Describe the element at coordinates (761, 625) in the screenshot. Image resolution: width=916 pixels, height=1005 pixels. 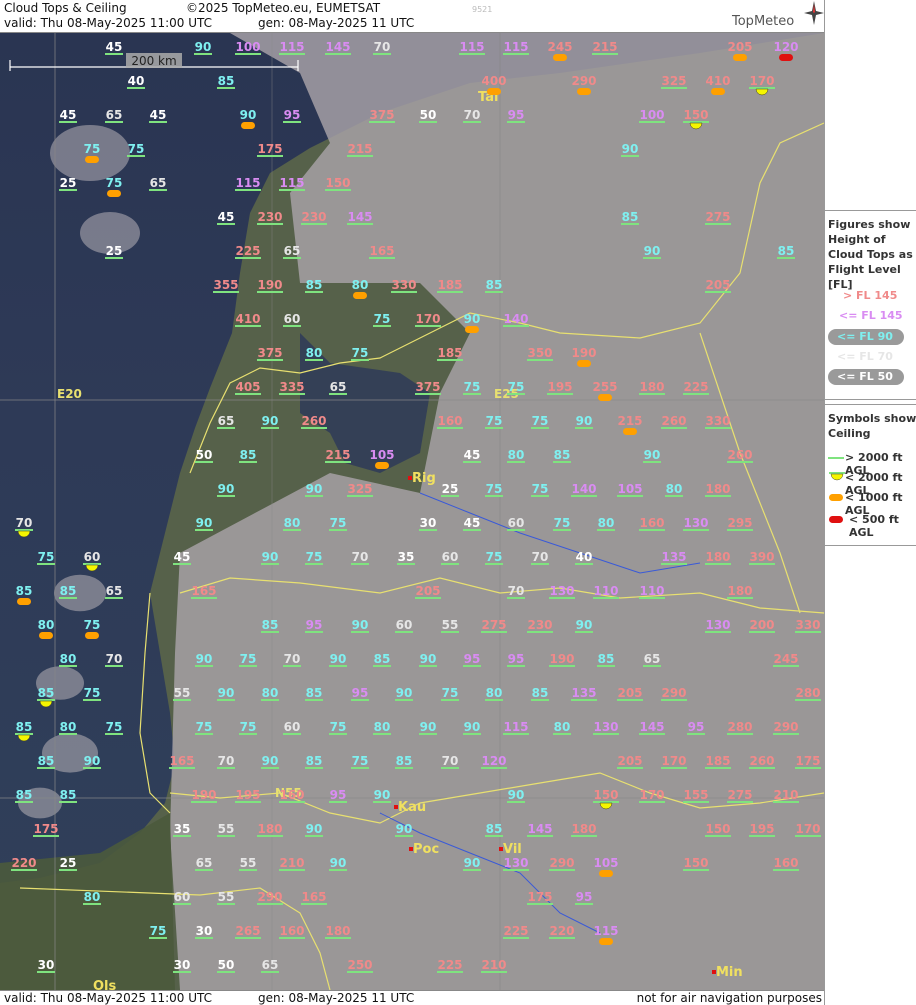
I see `cloud-top-value: 200` at that location.